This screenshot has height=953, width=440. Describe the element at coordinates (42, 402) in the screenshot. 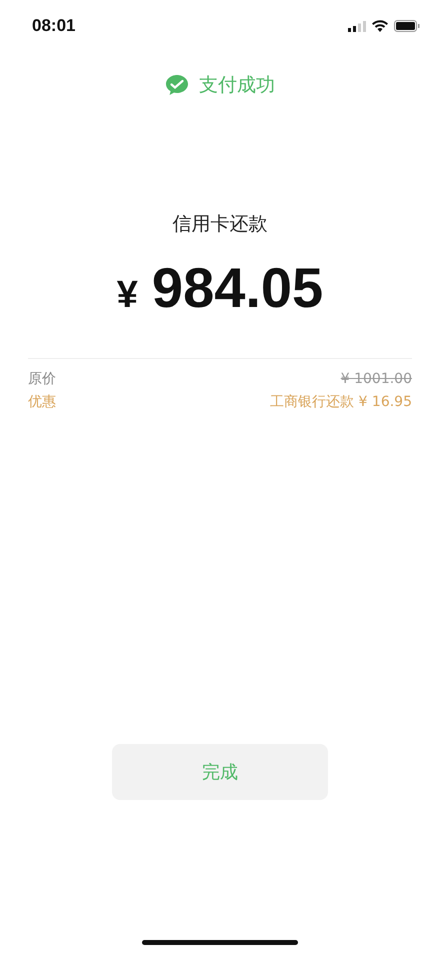

I see `detail-label: 优惠` at that location.